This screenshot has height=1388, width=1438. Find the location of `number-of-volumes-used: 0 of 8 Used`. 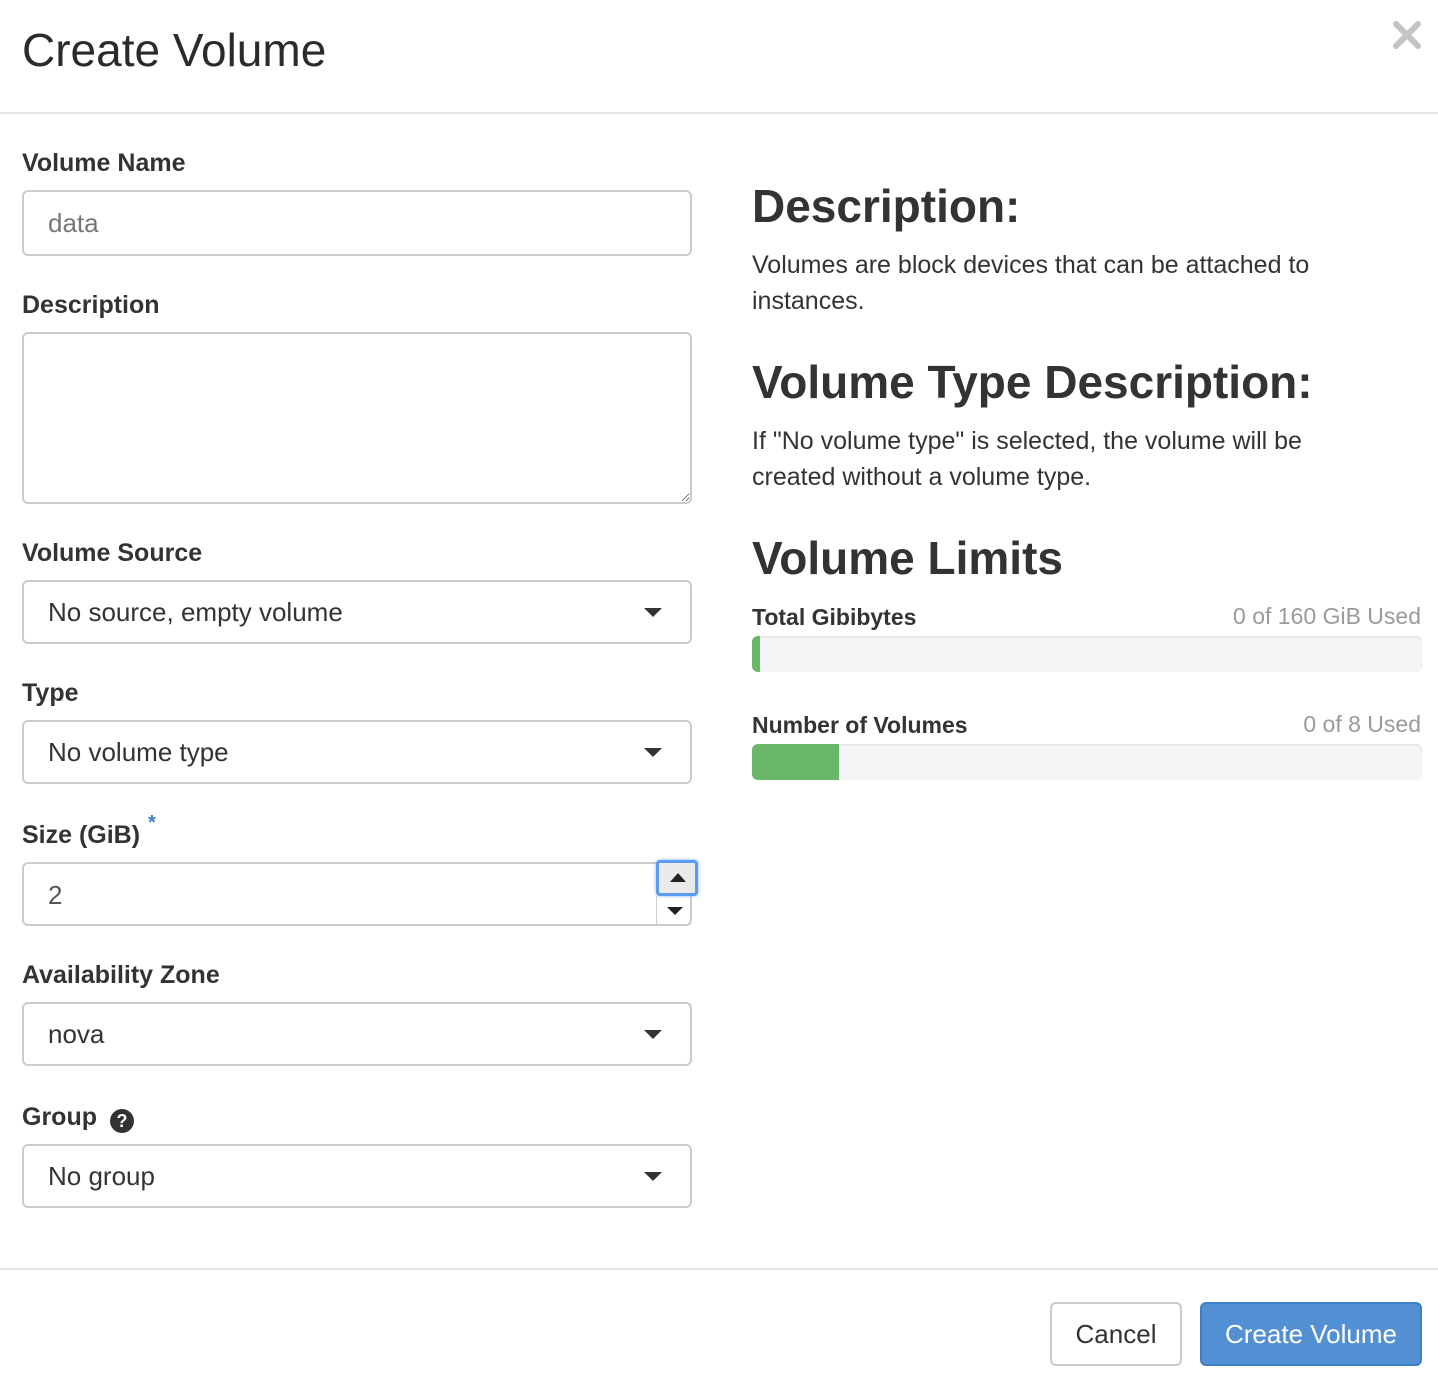

number-of-volumes-used: 0 of 8 Used is located at coordinates (1362, 724).